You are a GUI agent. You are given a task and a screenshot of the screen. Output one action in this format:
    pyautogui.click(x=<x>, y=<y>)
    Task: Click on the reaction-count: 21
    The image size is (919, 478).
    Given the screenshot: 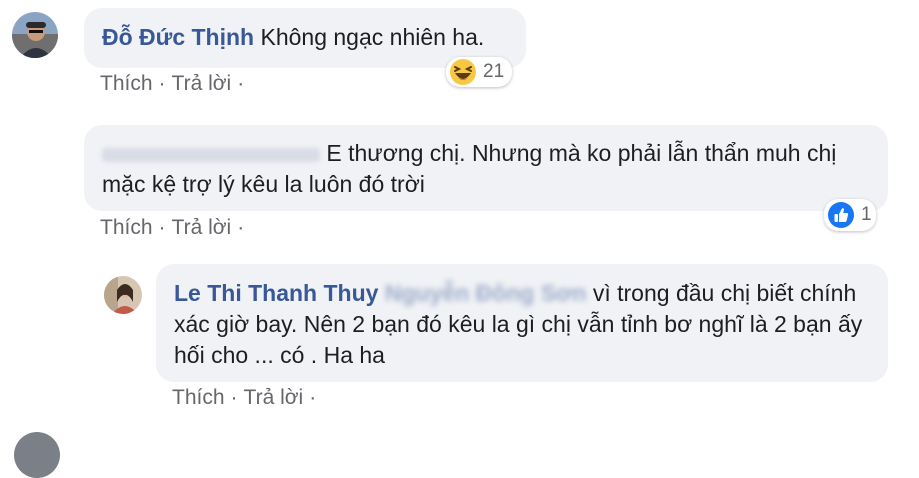 What is the action you would take?
    pyautogui.click(x=494, y=71)
    